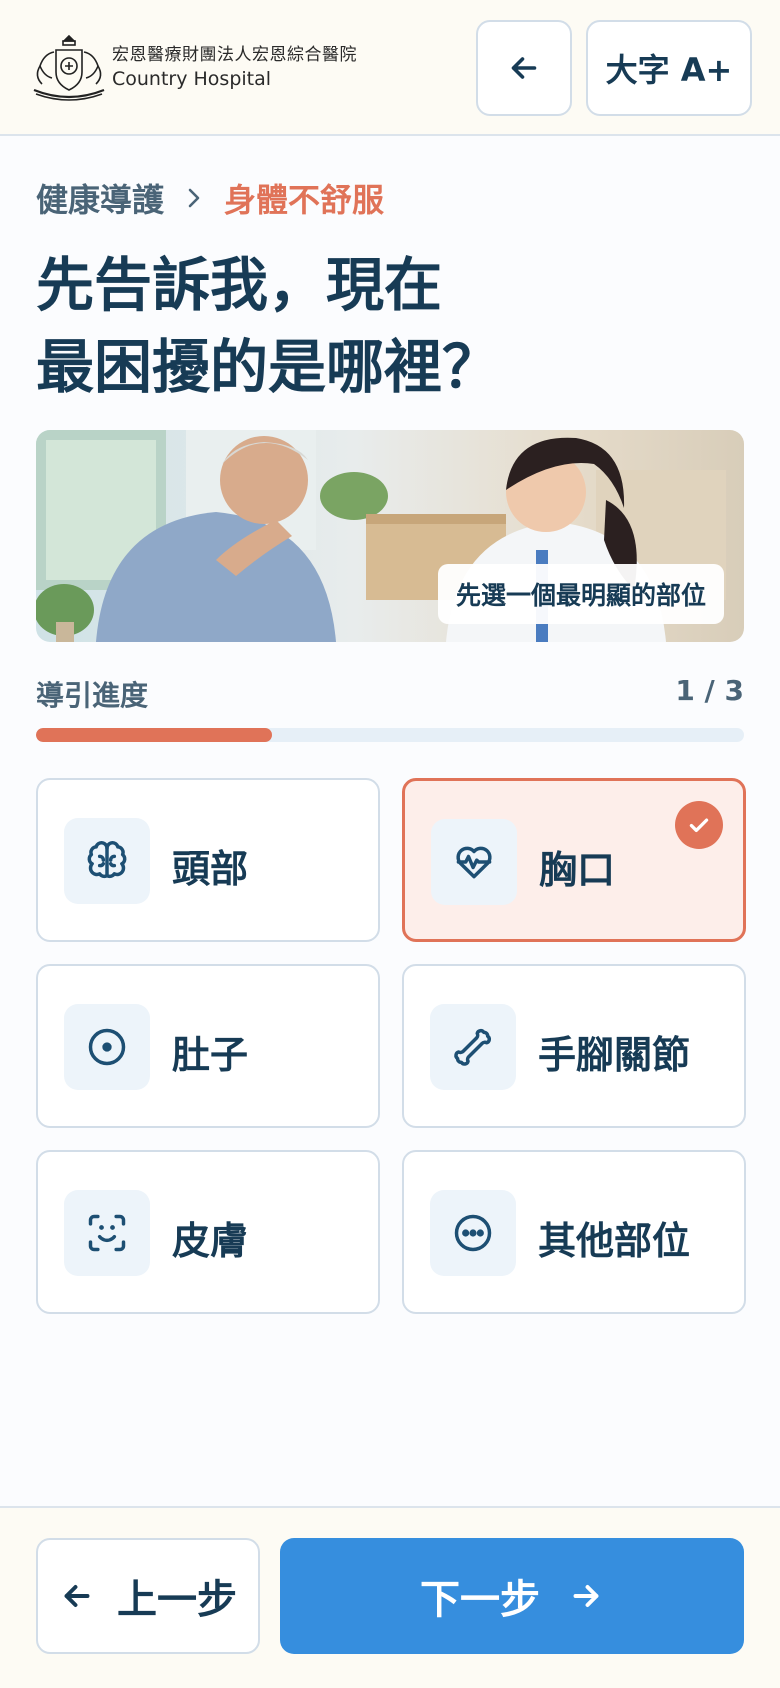 The height and width of the screenshot is (1688, 780). I want to click on page-title-line-2: 最困擾的是哪裡？, so click(268, 367).